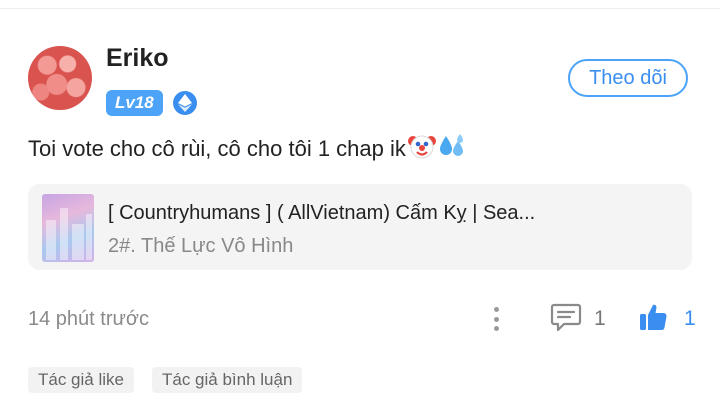  What do you see at coordinates (137, 58) in the screenshot?
I see `username: Eriko` at bounding box center [137, 58].